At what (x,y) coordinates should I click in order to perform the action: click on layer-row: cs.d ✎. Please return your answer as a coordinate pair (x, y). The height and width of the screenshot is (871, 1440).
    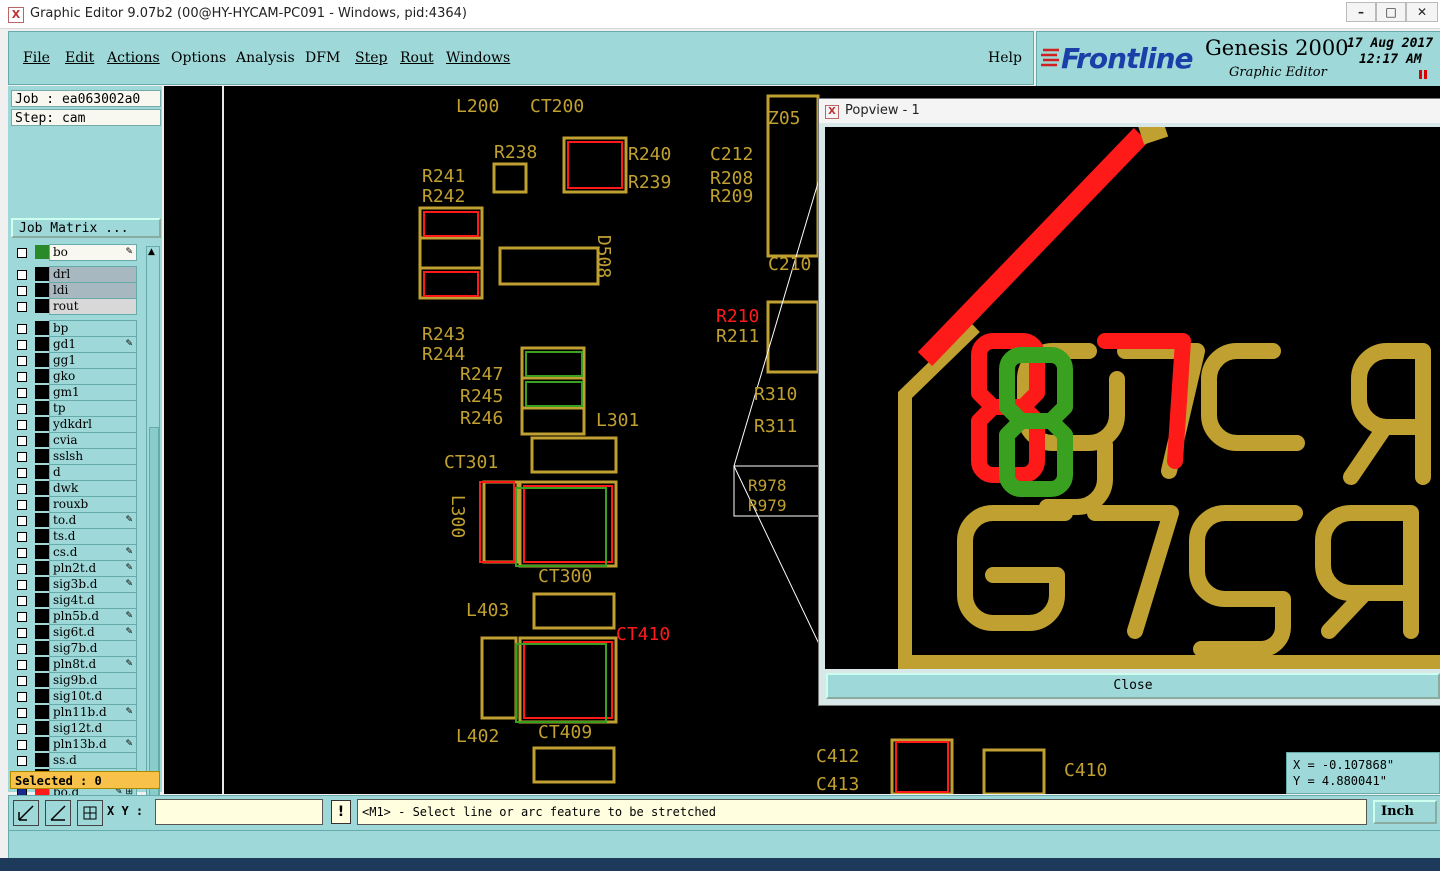
    Looking at the image, I should click on (75, 552).